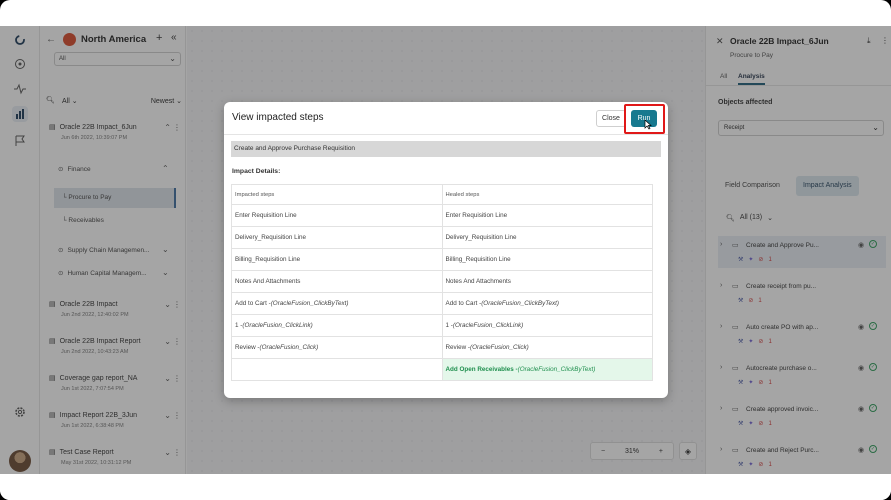 Image resolution: width=891 pixels, height=500 pixels. What do you see at coordinates (337, 215) in the screenshot?
I see `impacted-step: Enter Requisition Line` at bounding box center [337, 215].